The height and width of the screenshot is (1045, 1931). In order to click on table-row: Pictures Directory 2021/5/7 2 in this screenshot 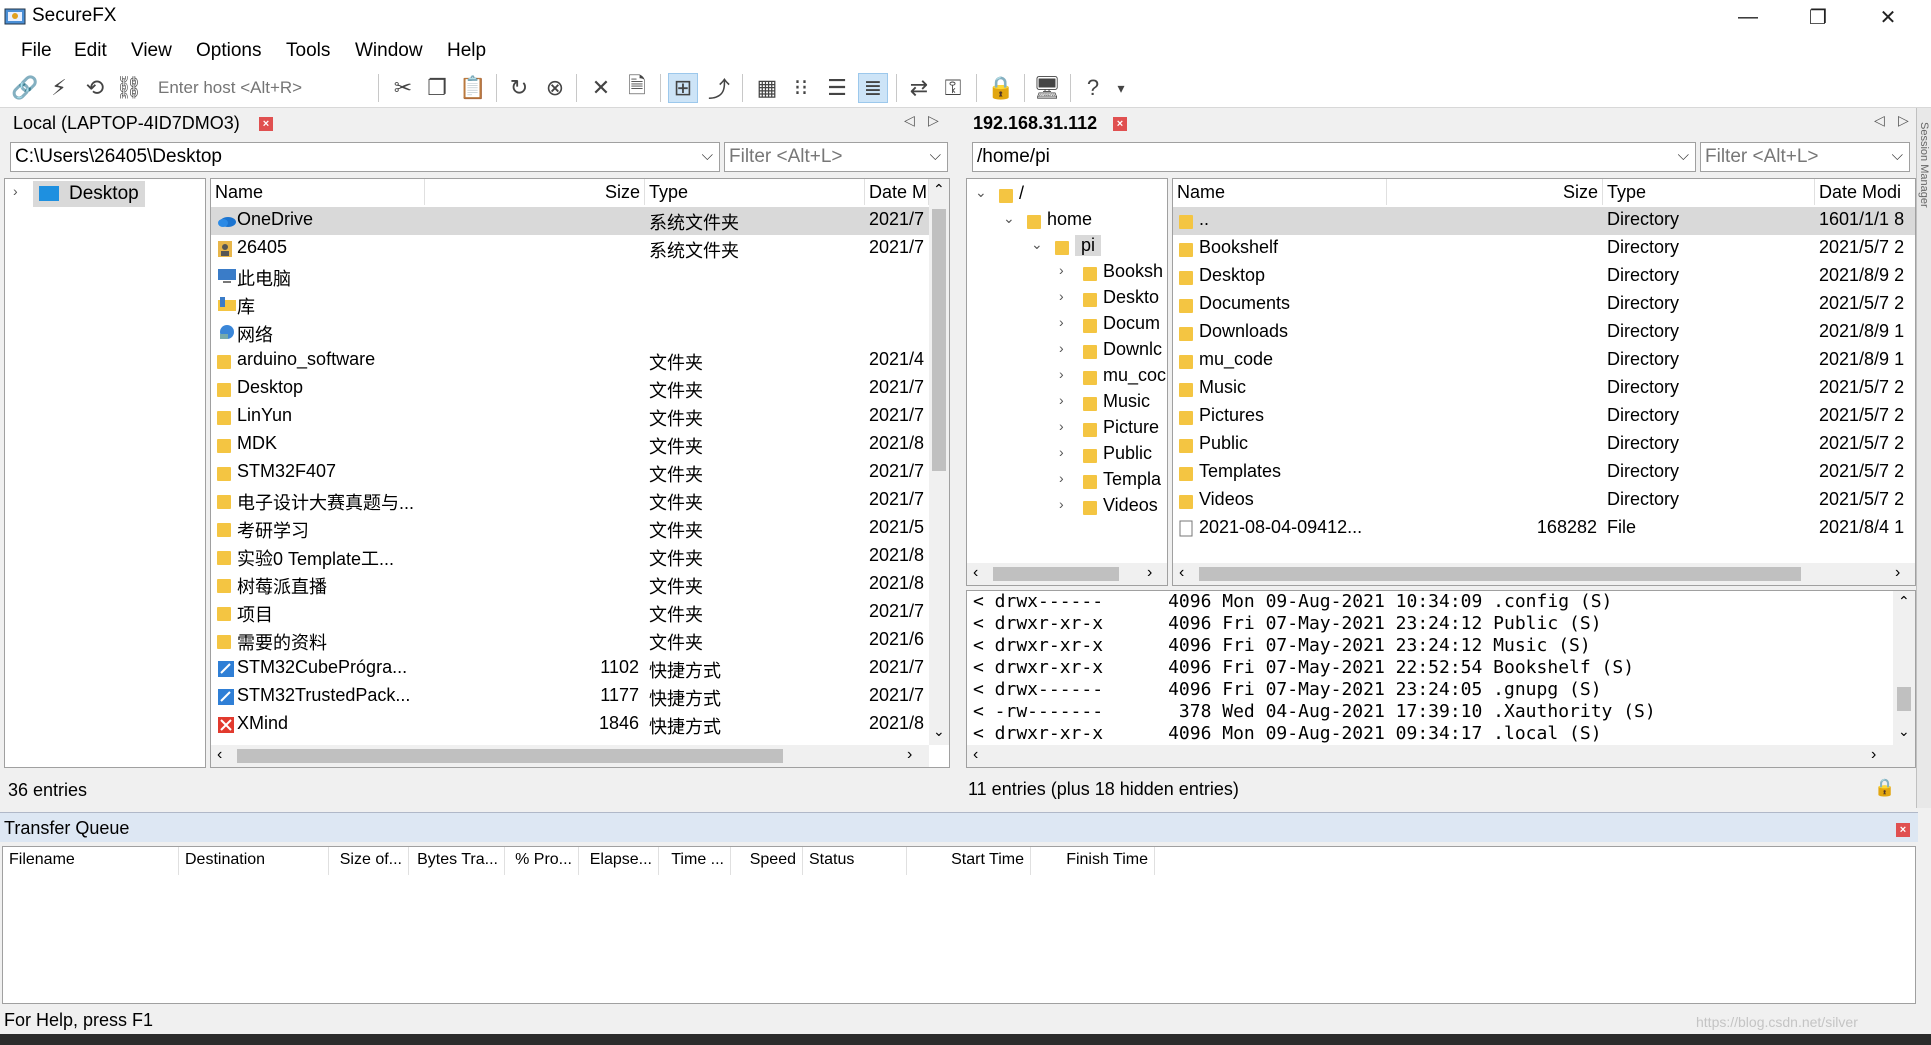, I will do `click(1544, 417)`.